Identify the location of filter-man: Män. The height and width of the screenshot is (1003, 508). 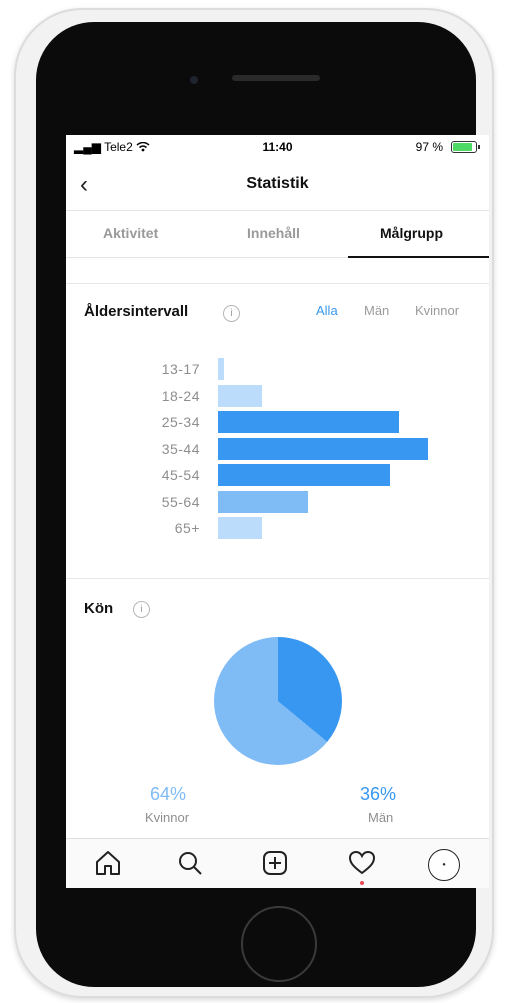
(376, 310).